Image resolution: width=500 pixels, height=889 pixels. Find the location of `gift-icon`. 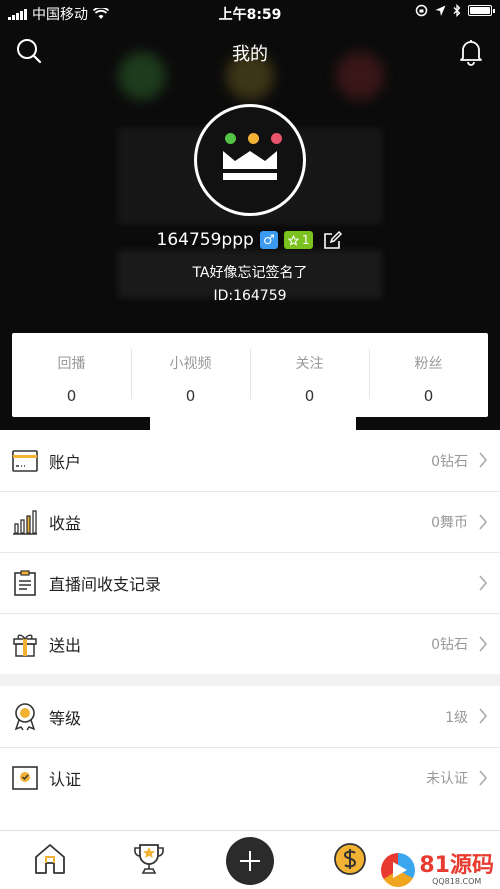

gift-icon is located at coordinates (25, 644).